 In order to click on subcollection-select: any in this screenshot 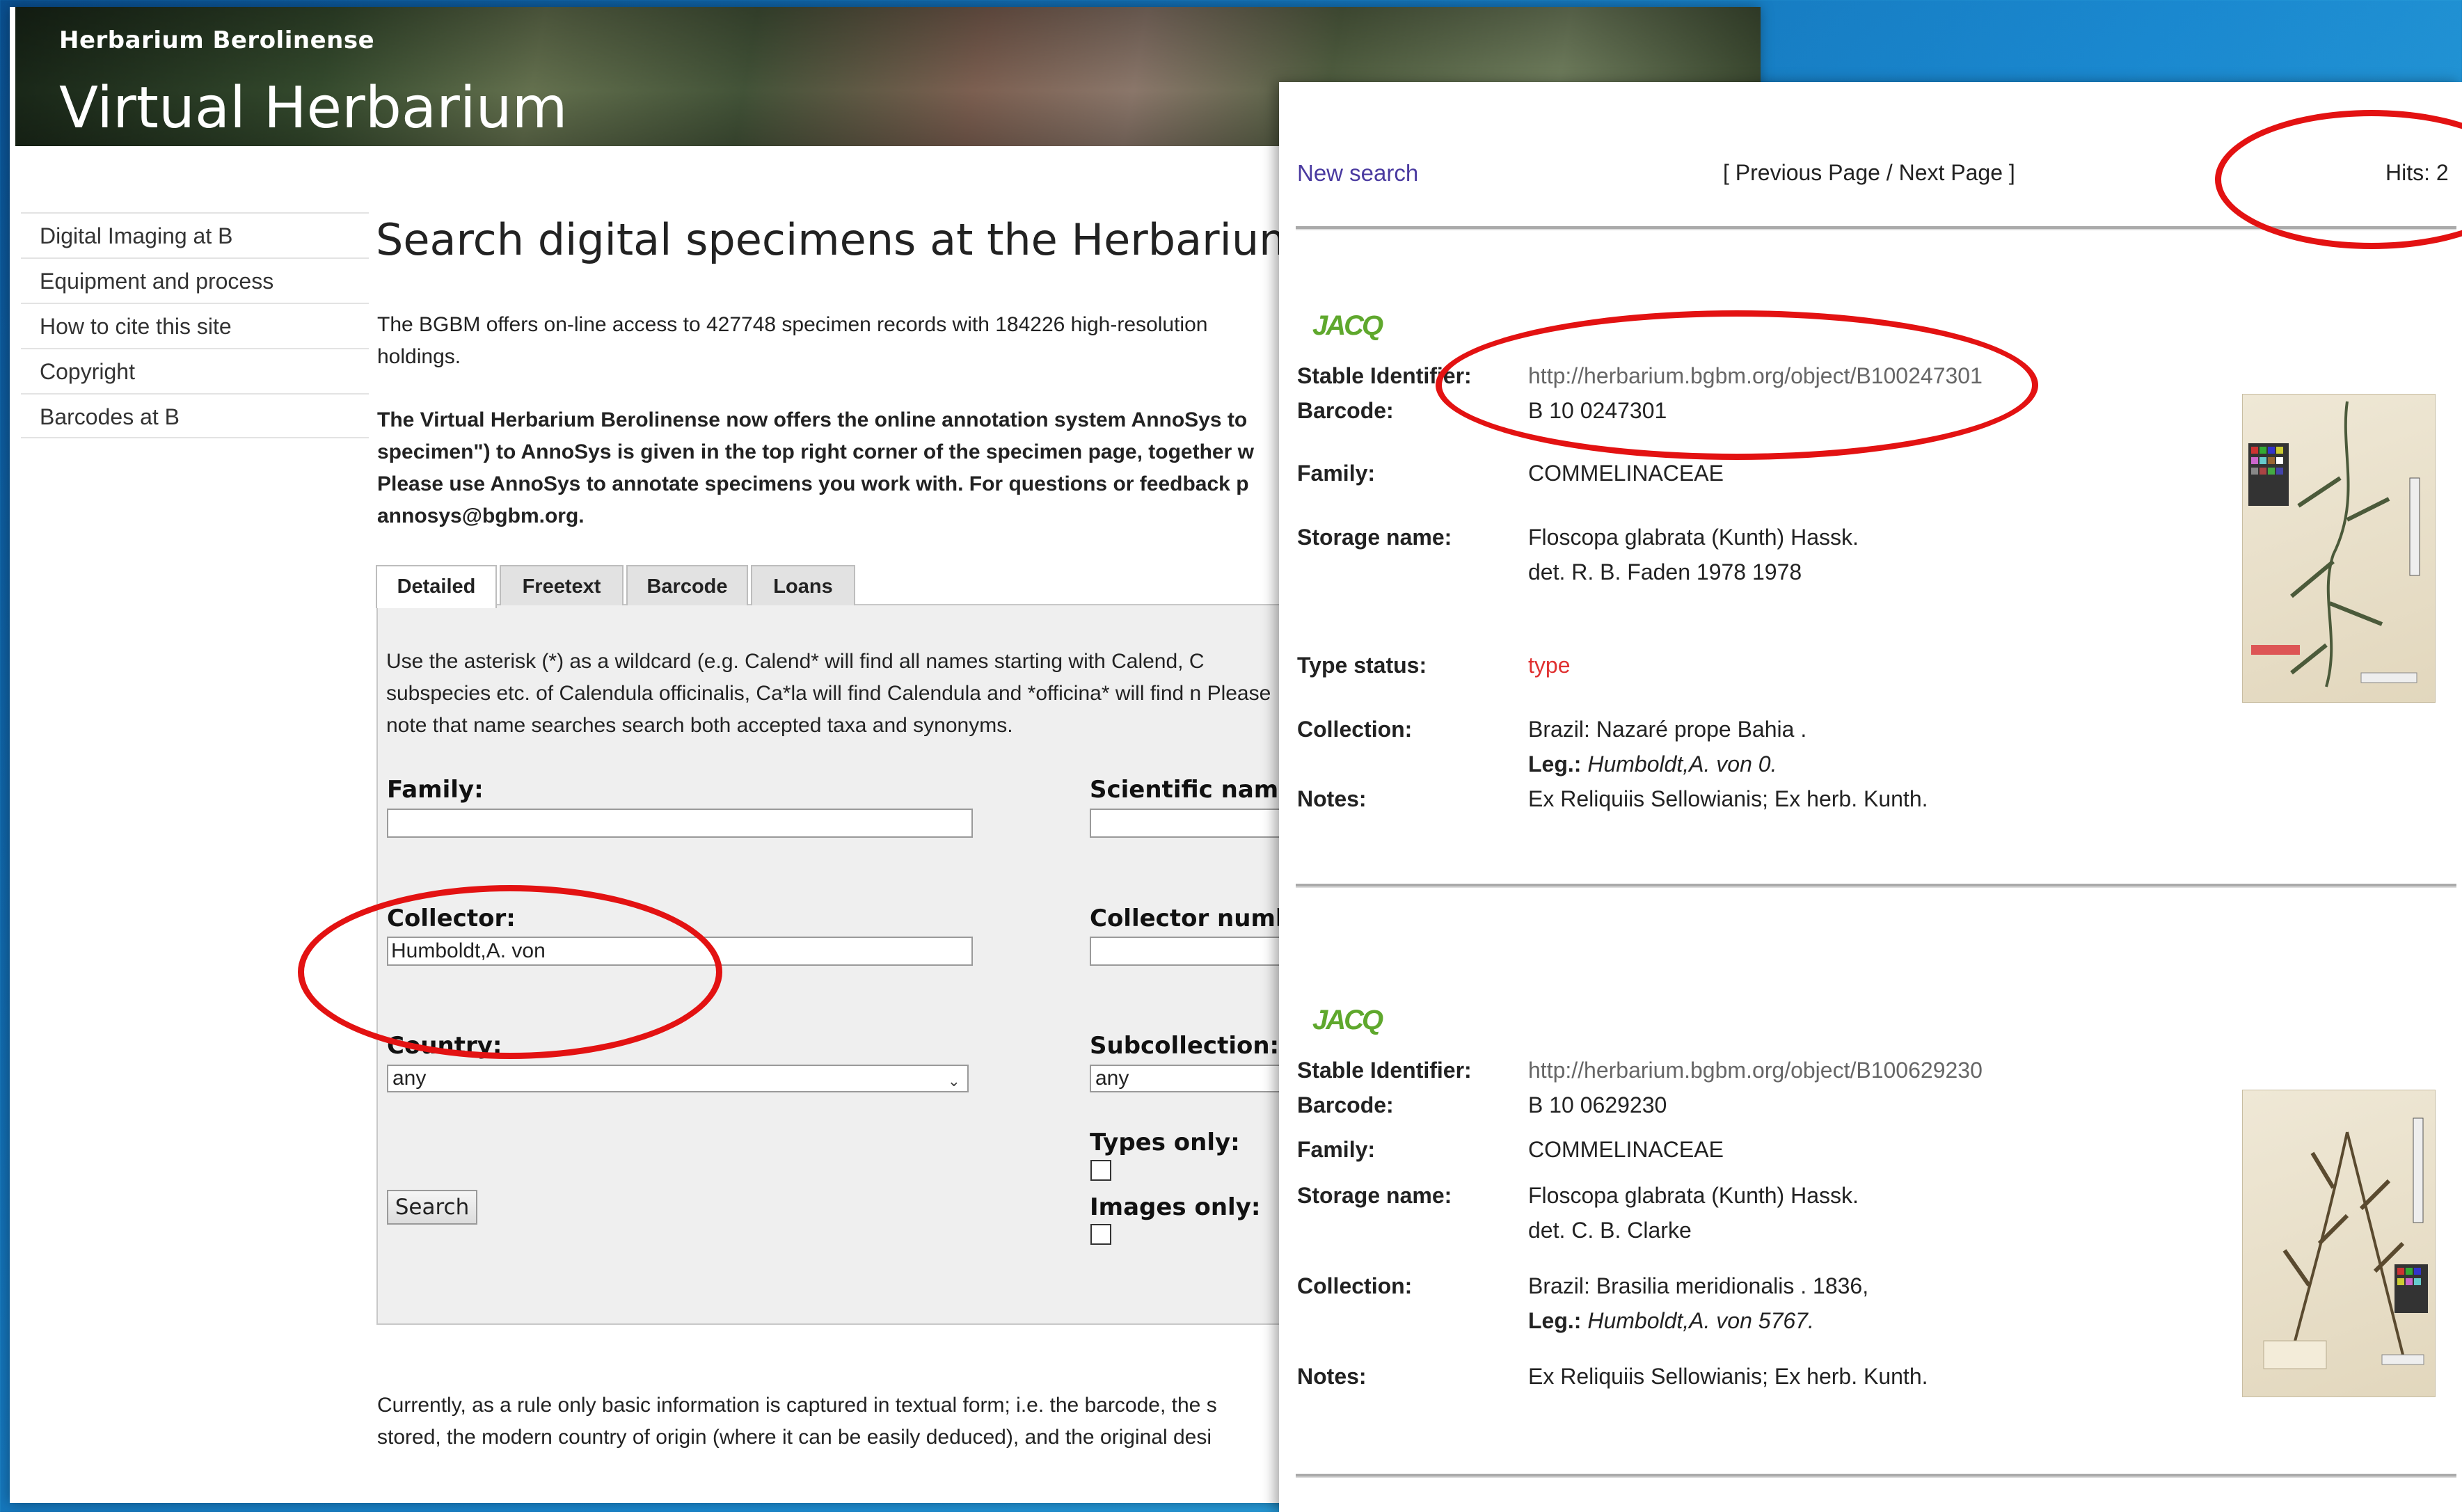, I will do `click(1194, 1078)`.